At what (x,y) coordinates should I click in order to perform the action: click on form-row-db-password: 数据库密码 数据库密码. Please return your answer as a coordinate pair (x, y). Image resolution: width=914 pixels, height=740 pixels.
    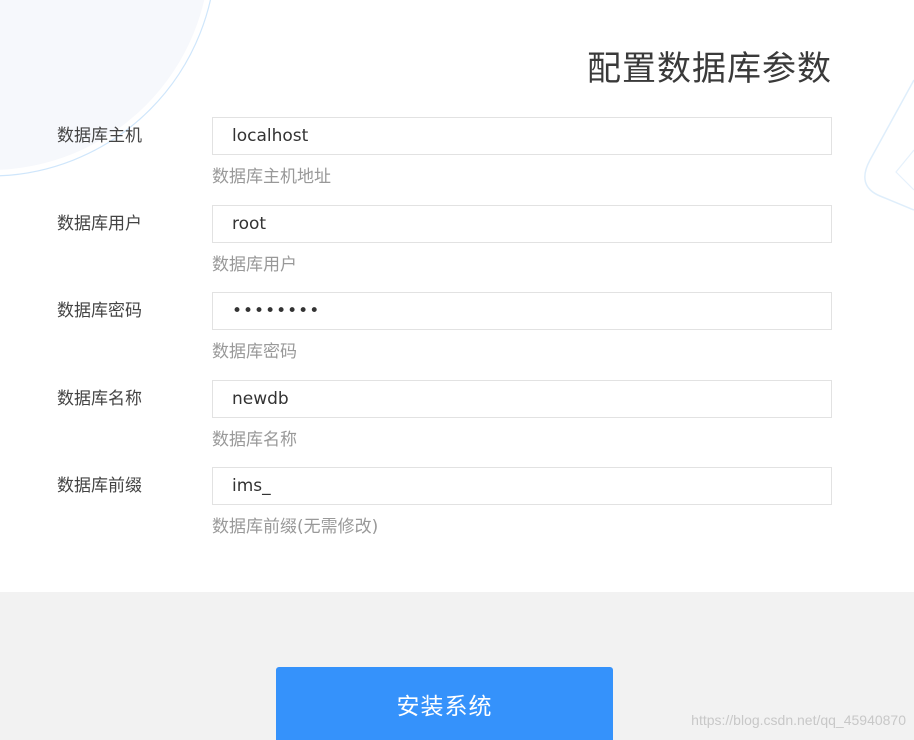
    Looking at the image, I should click on (457, 336).